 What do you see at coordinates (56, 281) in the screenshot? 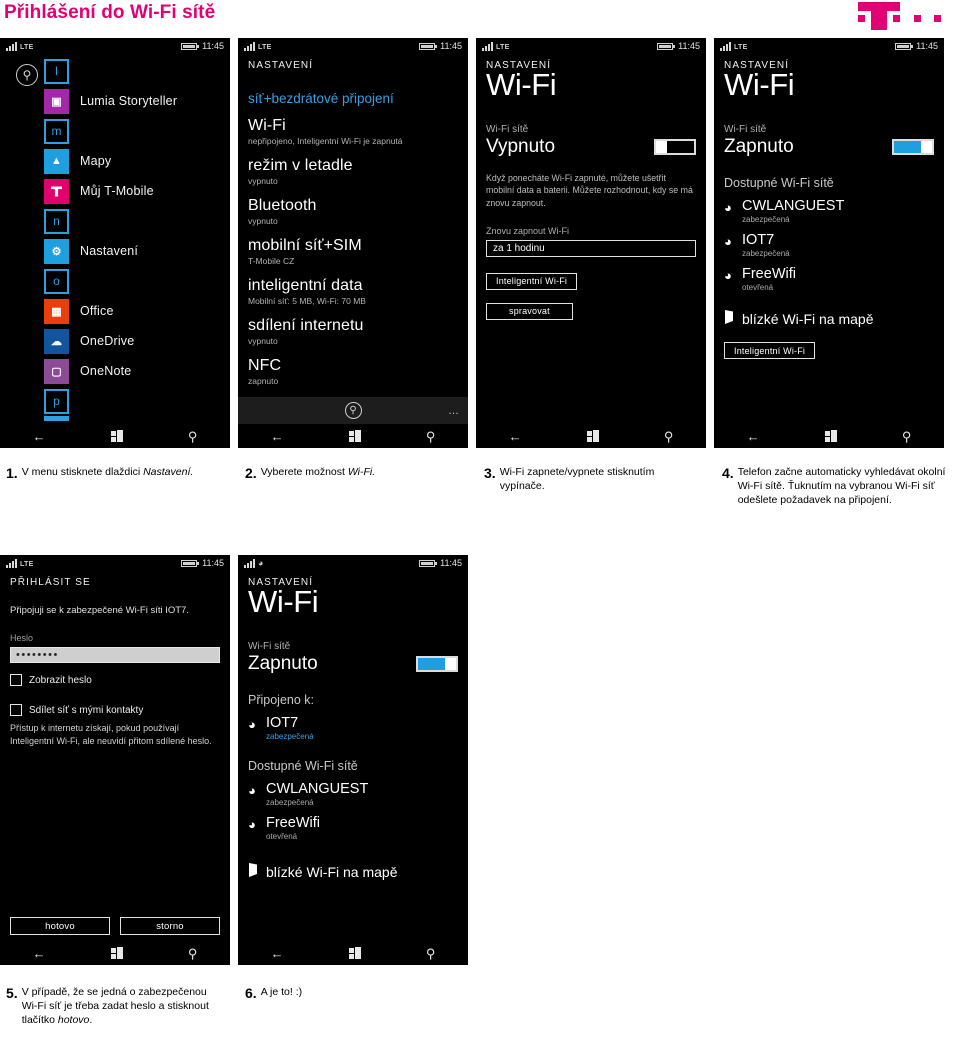
I see `letter-tile: o` at bounding box center [56, 281].